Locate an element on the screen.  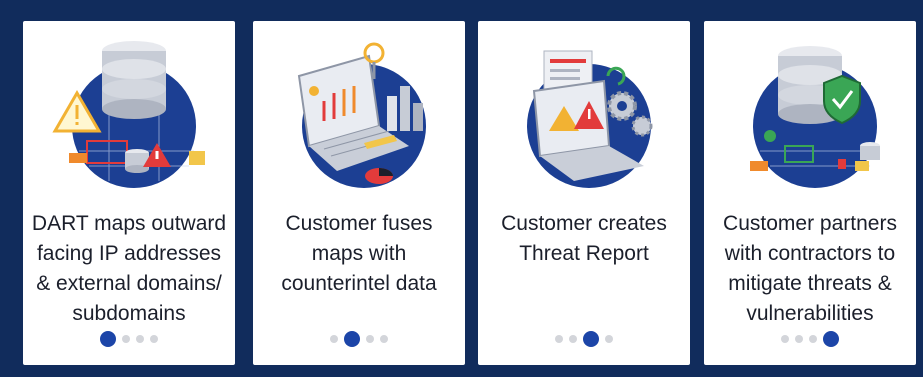
card-caption: Customer creates Threat Report is located at coordinates (584, 238).